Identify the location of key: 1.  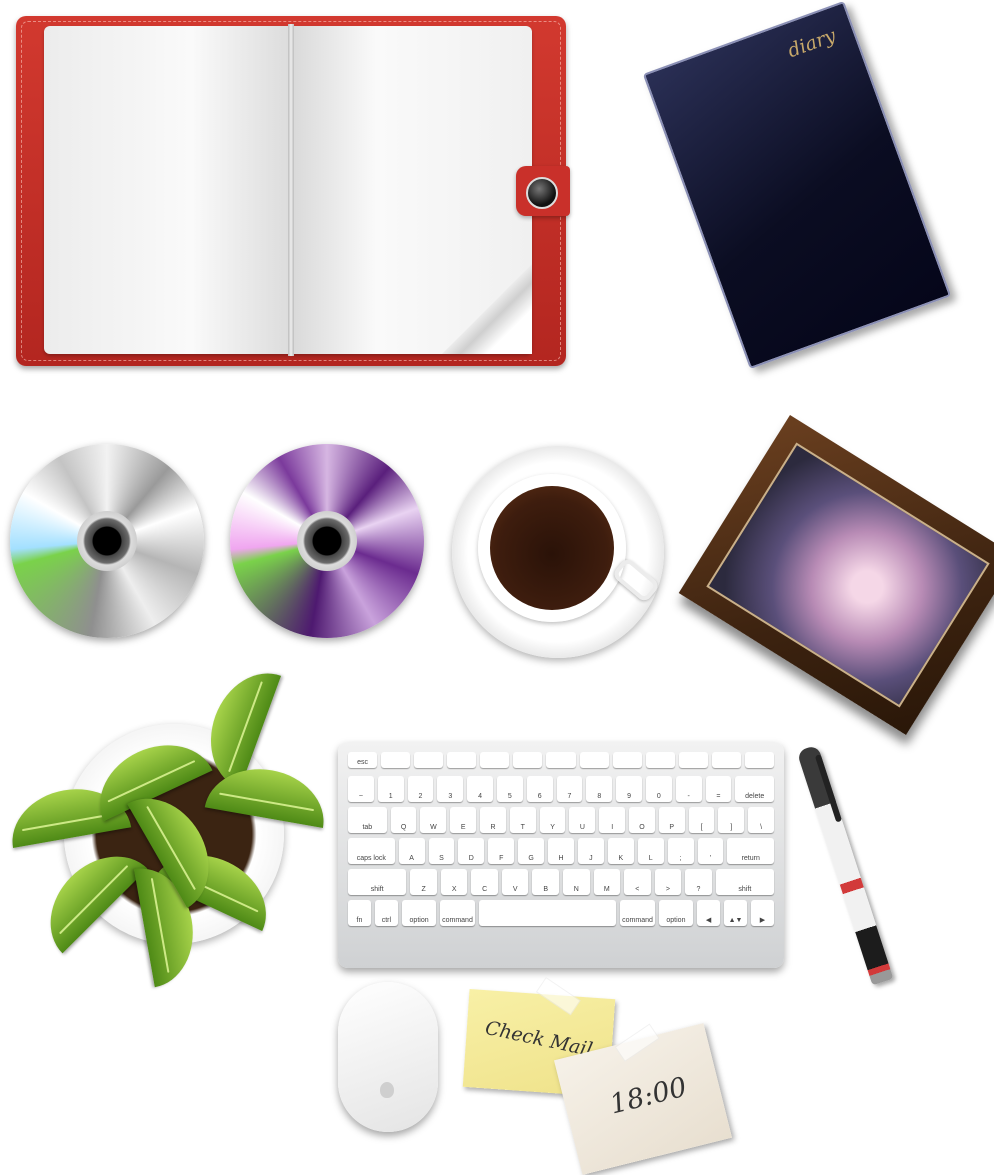
(390, 789).